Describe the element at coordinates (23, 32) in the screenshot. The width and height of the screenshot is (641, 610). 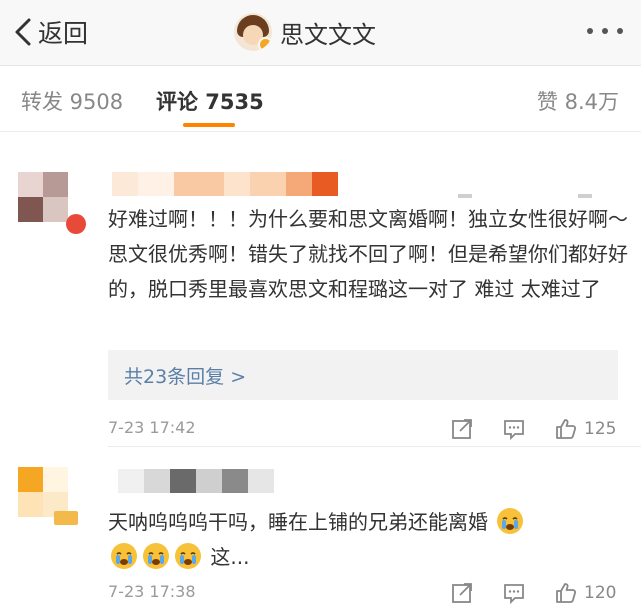
I see `chevron-left-icon` at that location.